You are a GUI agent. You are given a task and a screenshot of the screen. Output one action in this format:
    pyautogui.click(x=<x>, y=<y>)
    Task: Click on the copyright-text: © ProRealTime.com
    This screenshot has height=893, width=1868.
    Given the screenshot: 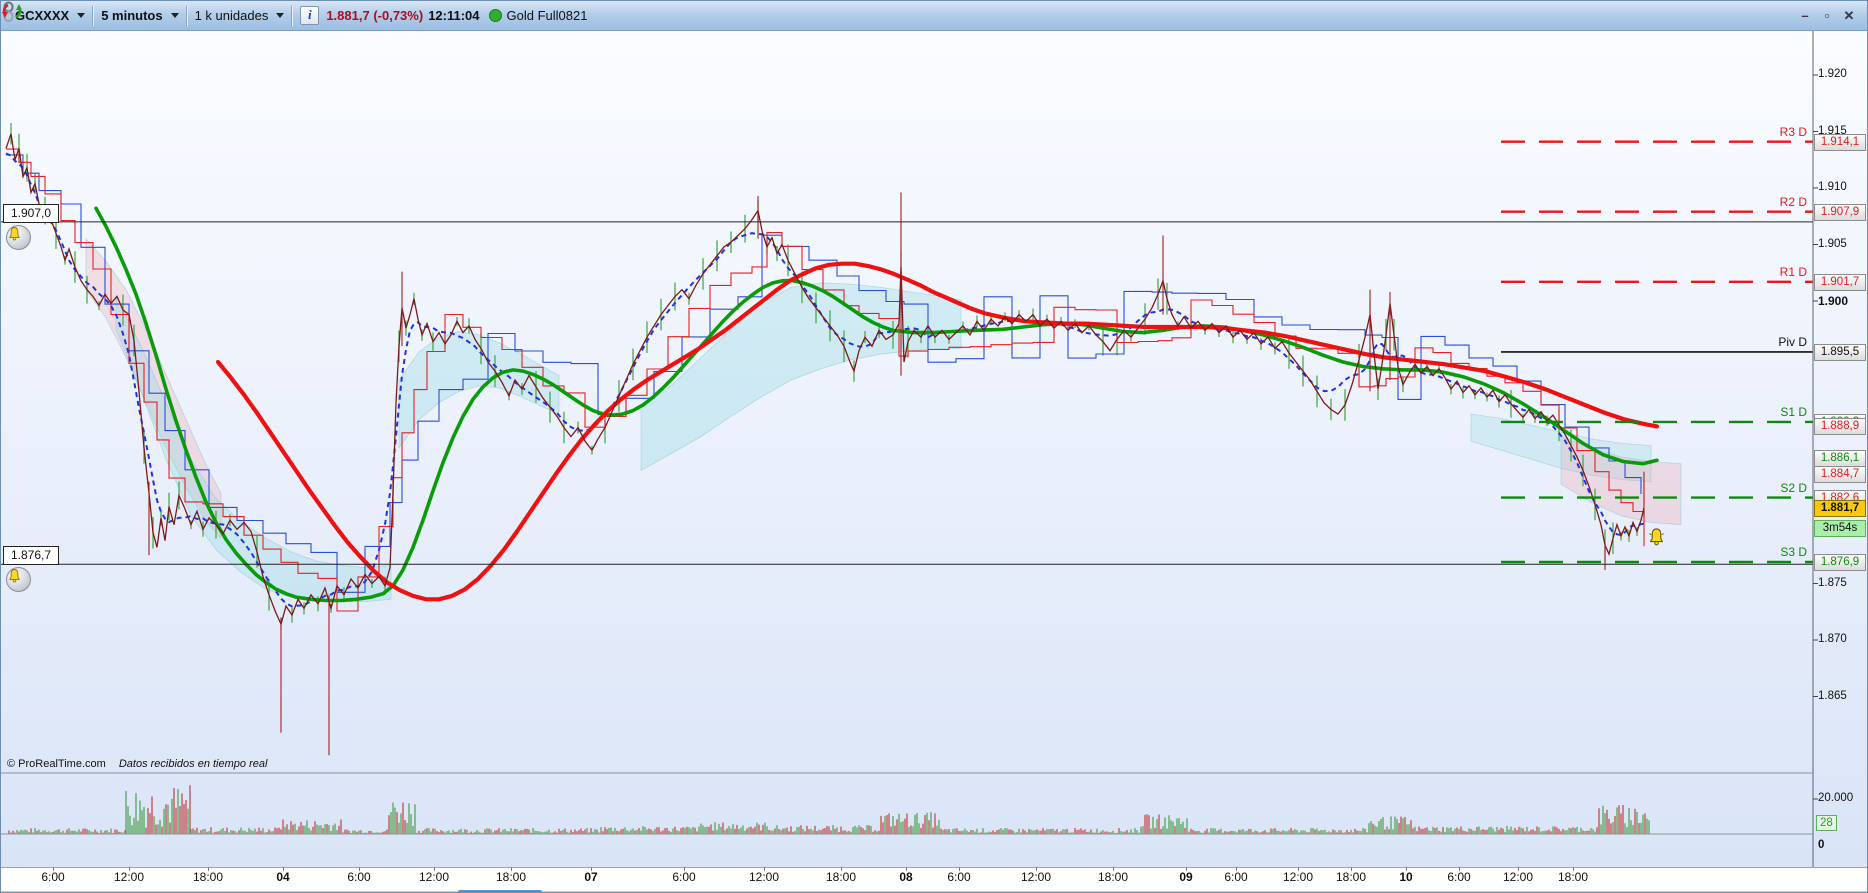 What is the action you would take?
    pyautogui.click(x=56, y=764)
    